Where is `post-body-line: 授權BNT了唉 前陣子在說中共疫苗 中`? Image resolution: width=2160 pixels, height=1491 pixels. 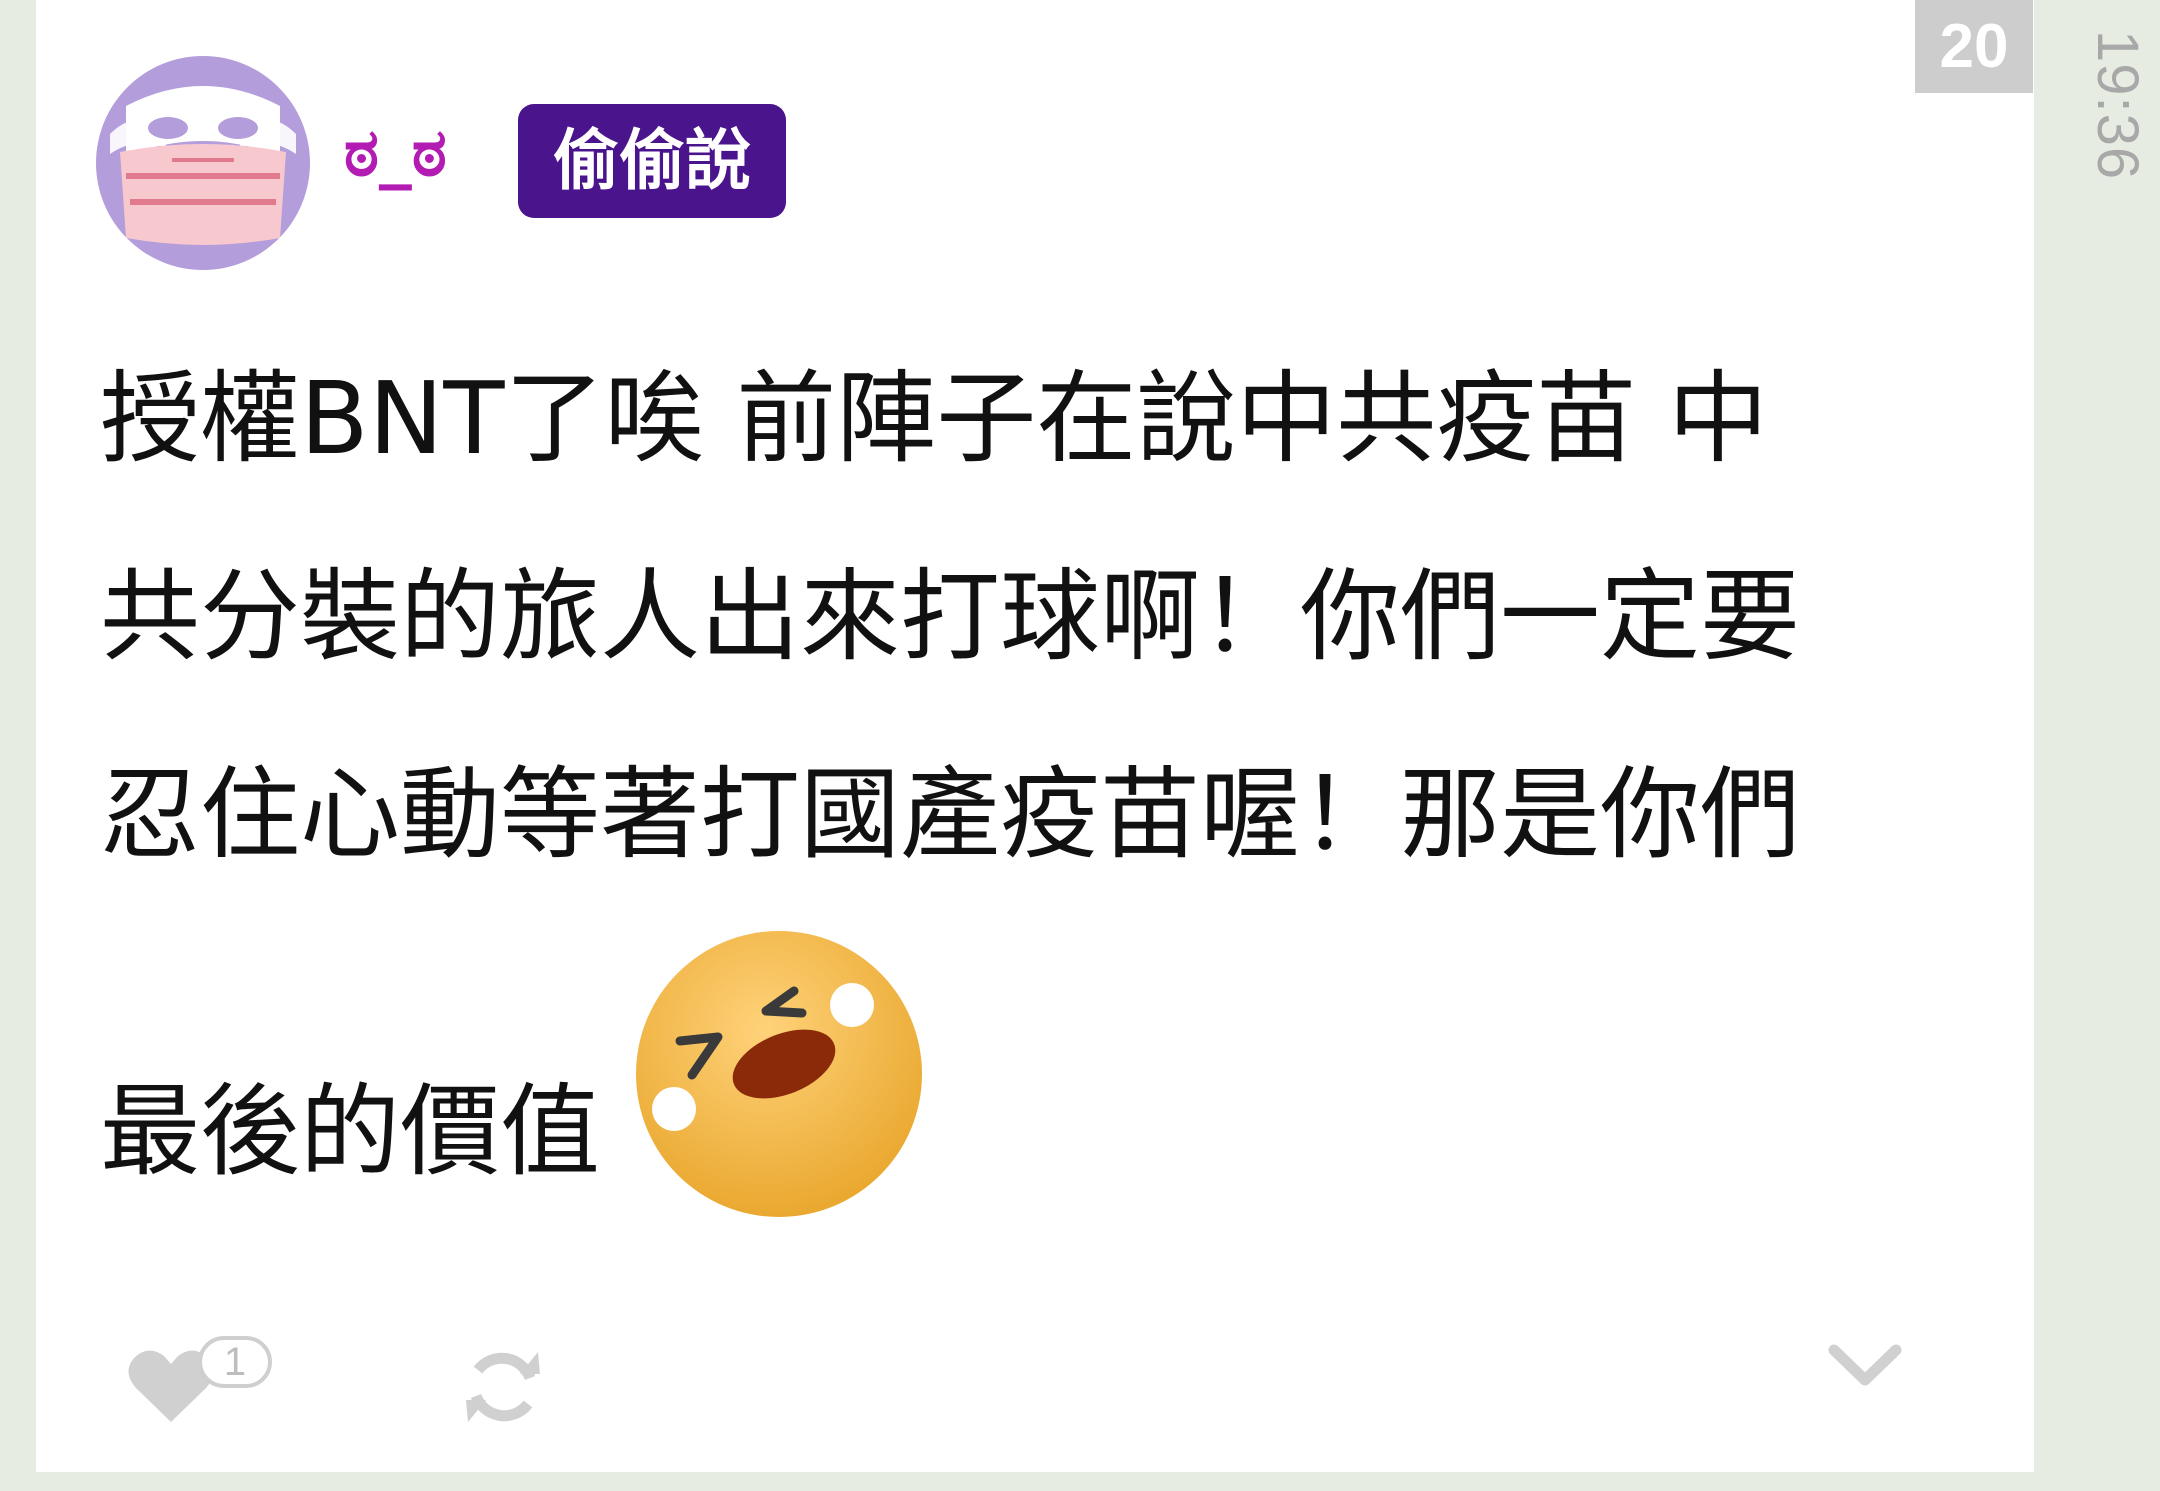 post-body-line: 授權BNT了唉 前陣子在說中共疫苗 中 is located at coordinates (934, 418).